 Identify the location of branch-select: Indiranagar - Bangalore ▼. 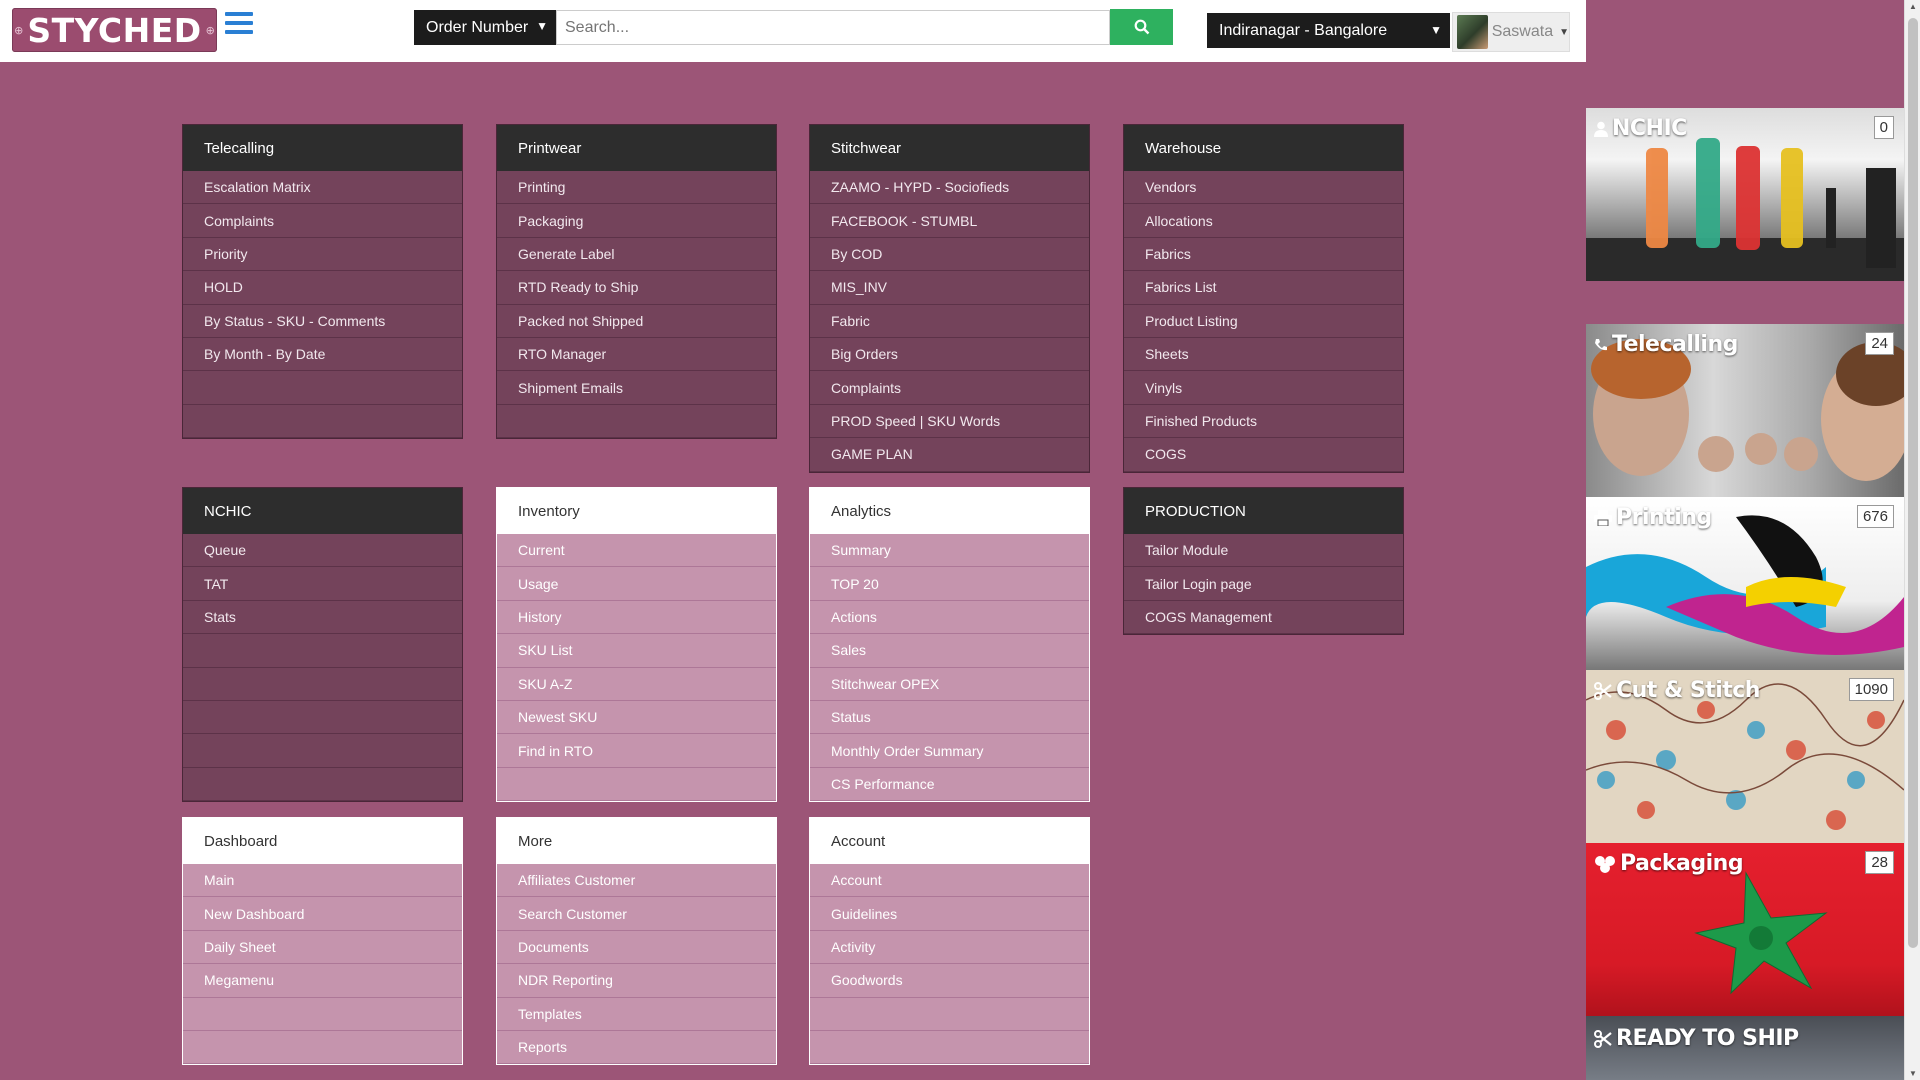
(1328, 30).